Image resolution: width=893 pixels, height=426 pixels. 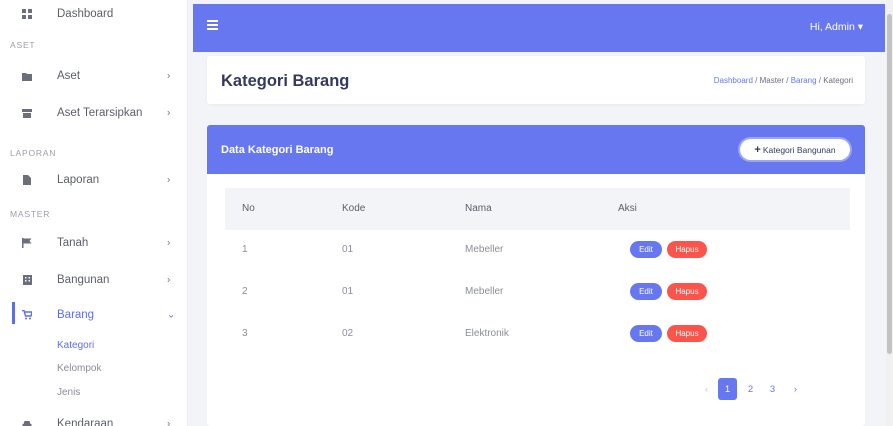 I want to click on column-header-aksi: Aksi, so click(x=627, y=208).